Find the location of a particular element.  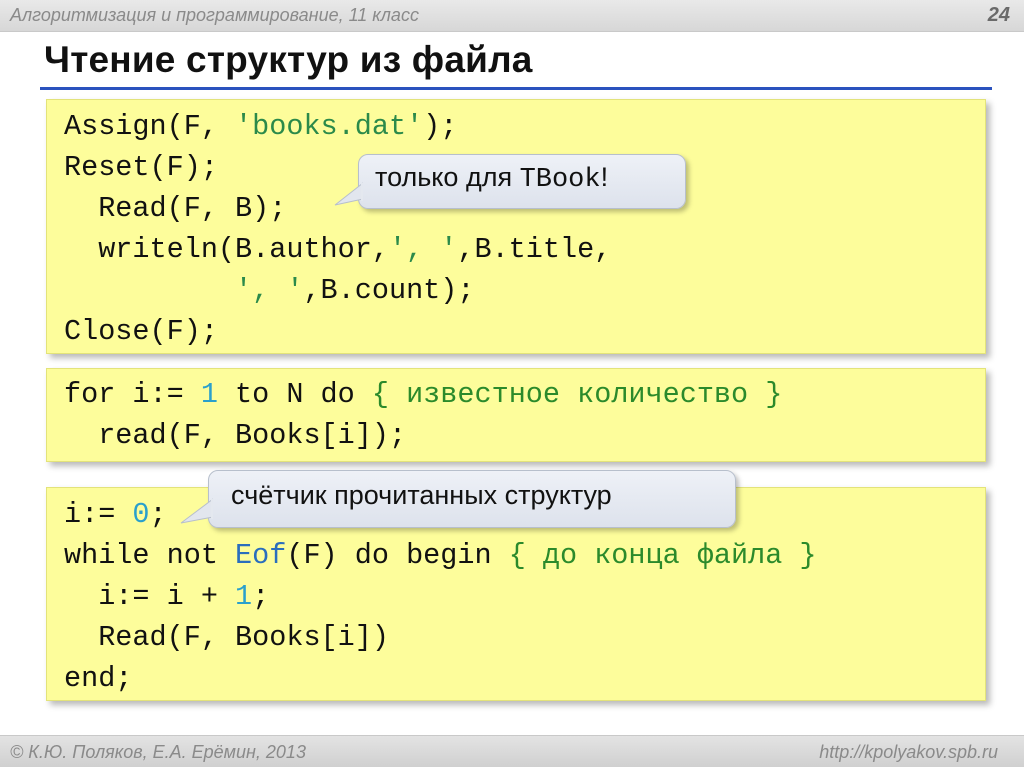

code-text: while not is located at coordinates (150, 555).